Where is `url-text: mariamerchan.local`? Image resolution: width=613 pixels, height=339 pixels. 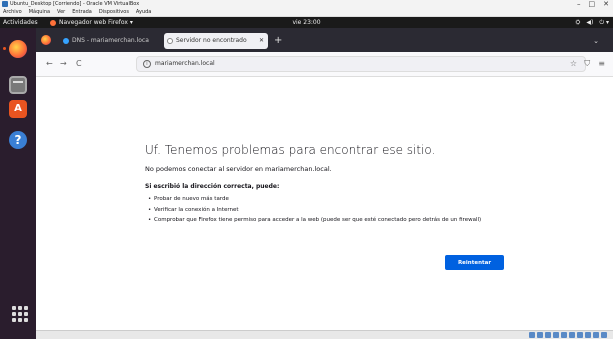
url-text: mariamerchan.local is located at coordinates (185, 64).